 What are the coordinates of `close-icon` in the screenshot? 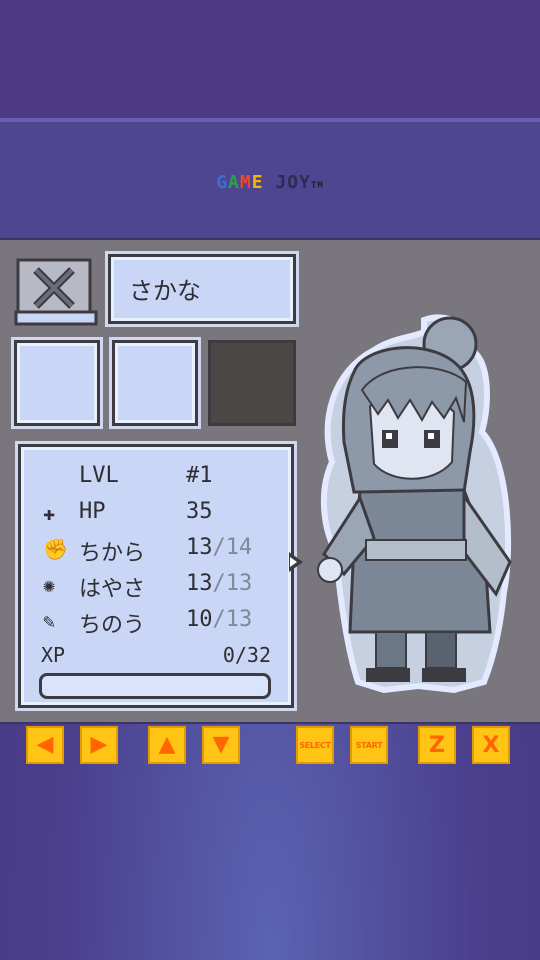 It's located at (56, 292).